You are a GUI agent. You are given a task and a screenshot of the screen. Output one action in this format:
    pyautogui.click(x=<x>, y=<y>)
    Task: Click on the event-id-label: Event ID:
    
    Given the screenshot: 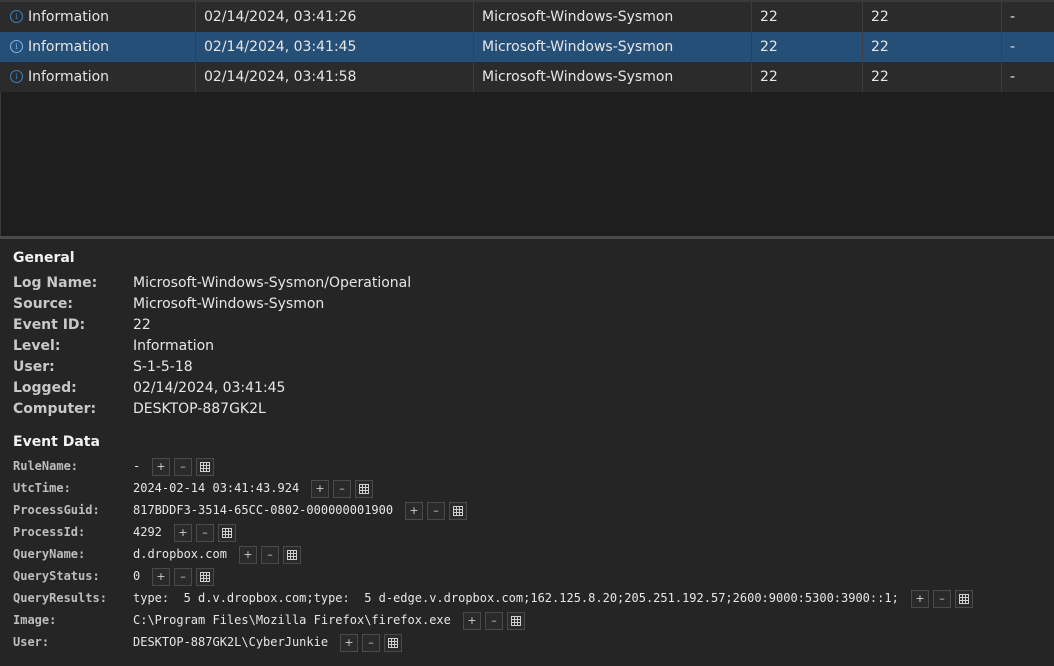 What is the action you would take?
    pyautogui.click(x=49, y=325)
    